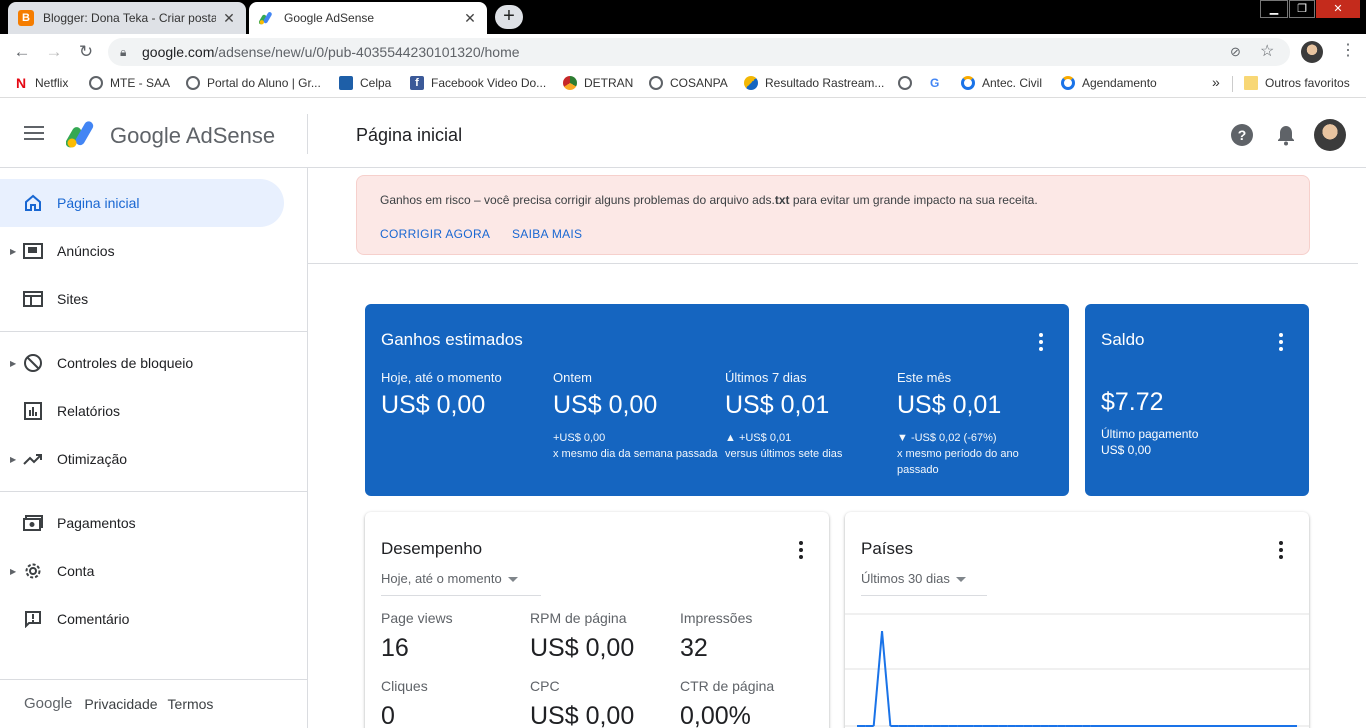  Describe the element at coordinates (142, 571) in the screenshot. I see `sidebar-item-account: ▶ Conta` at that location.